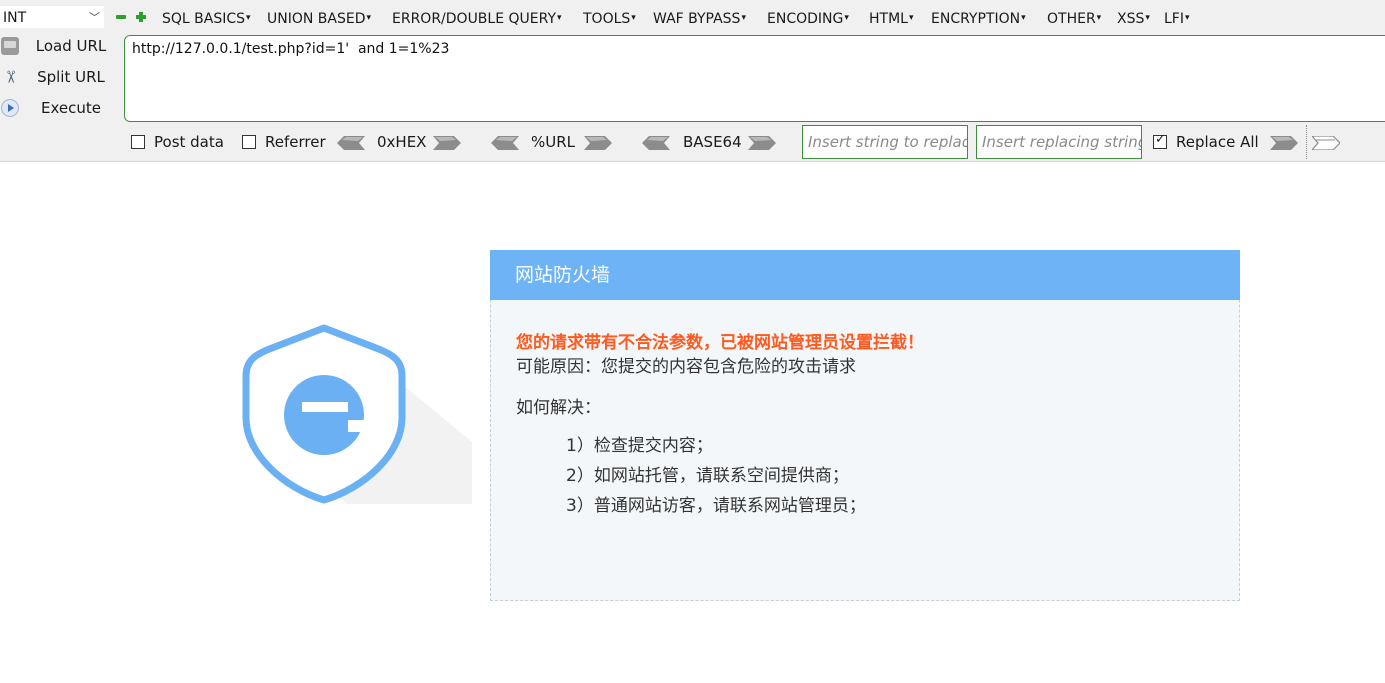 The height and width of the screenshot is (683, 1385). I want to click on replacing-string-input: Insert replacing string, so click(1059, 142).